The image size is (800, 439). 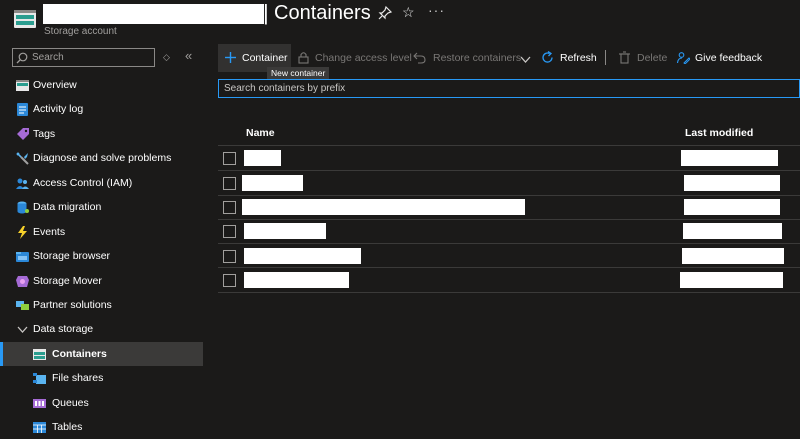 What do you see at coordinates (153, 14) in the screenshot?
I see `redacted-account-name` at bounding box center [153, 14].